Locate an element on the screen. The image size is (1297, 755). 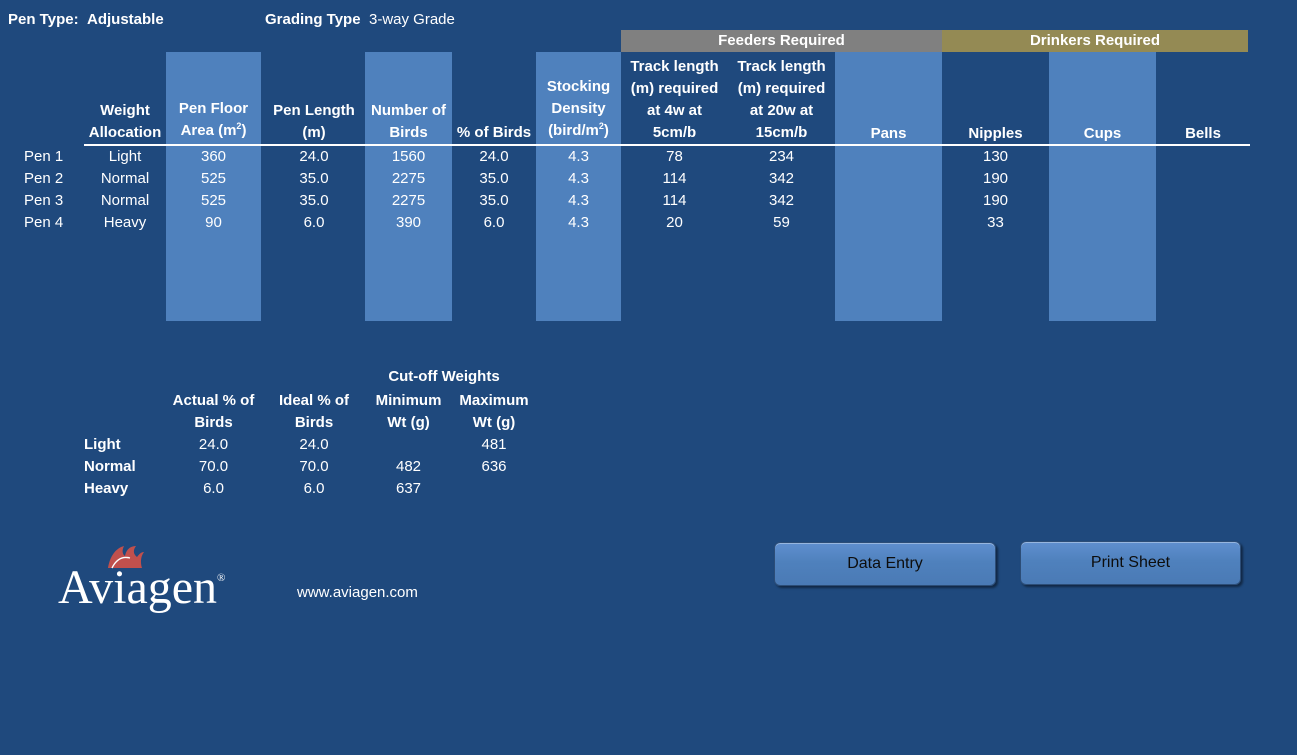
actual-percent: 24.0 is located at coordinates (213, 444).